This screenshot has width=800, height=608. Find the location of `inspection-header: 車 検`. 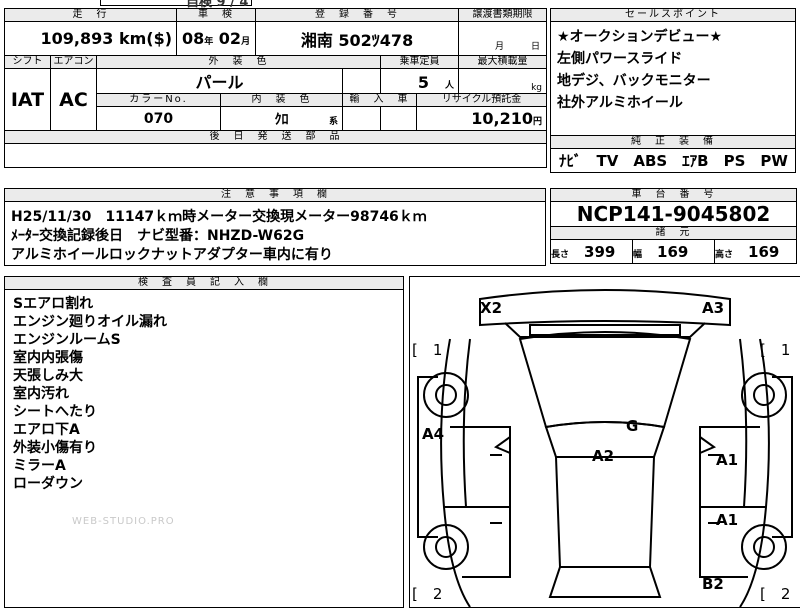

inspection-header: 車 検 is located at coordinates (216, 15).